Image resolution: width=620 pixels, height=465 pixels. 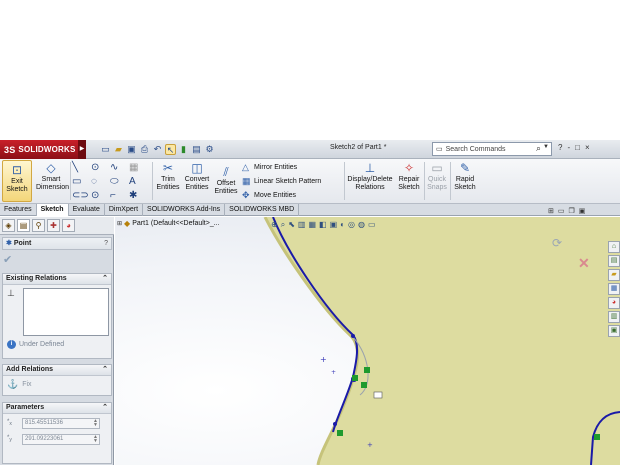 I want to click on point-icon: ✱, so click(x=138, y=196).